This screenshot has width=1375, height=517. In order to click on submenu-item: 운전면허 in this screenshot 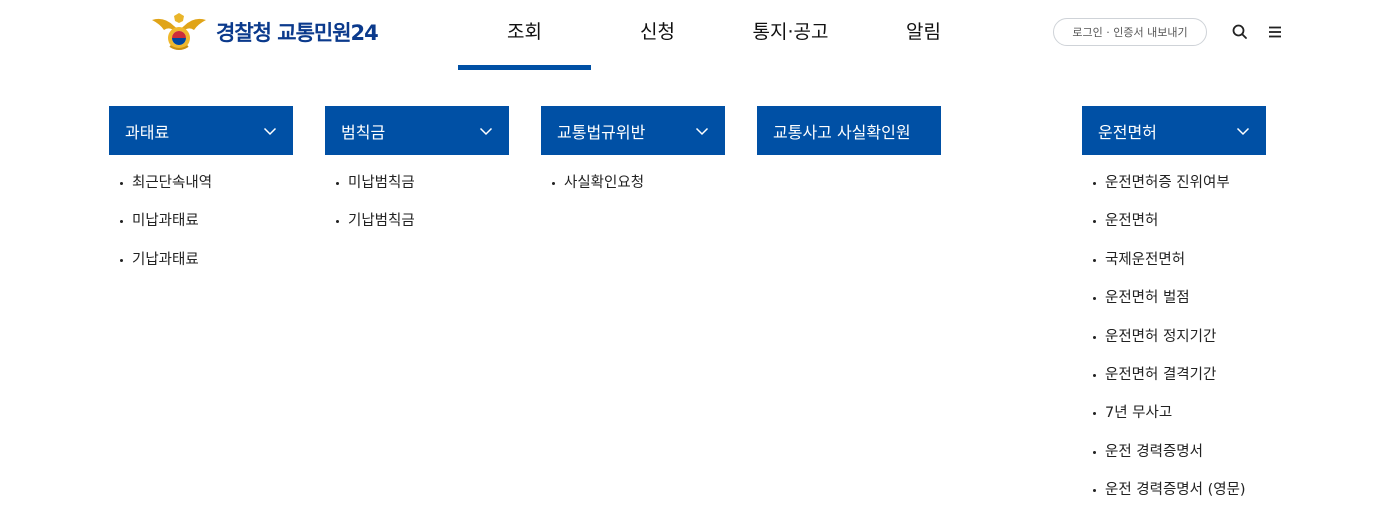, I will do `click(1174, 229)`.